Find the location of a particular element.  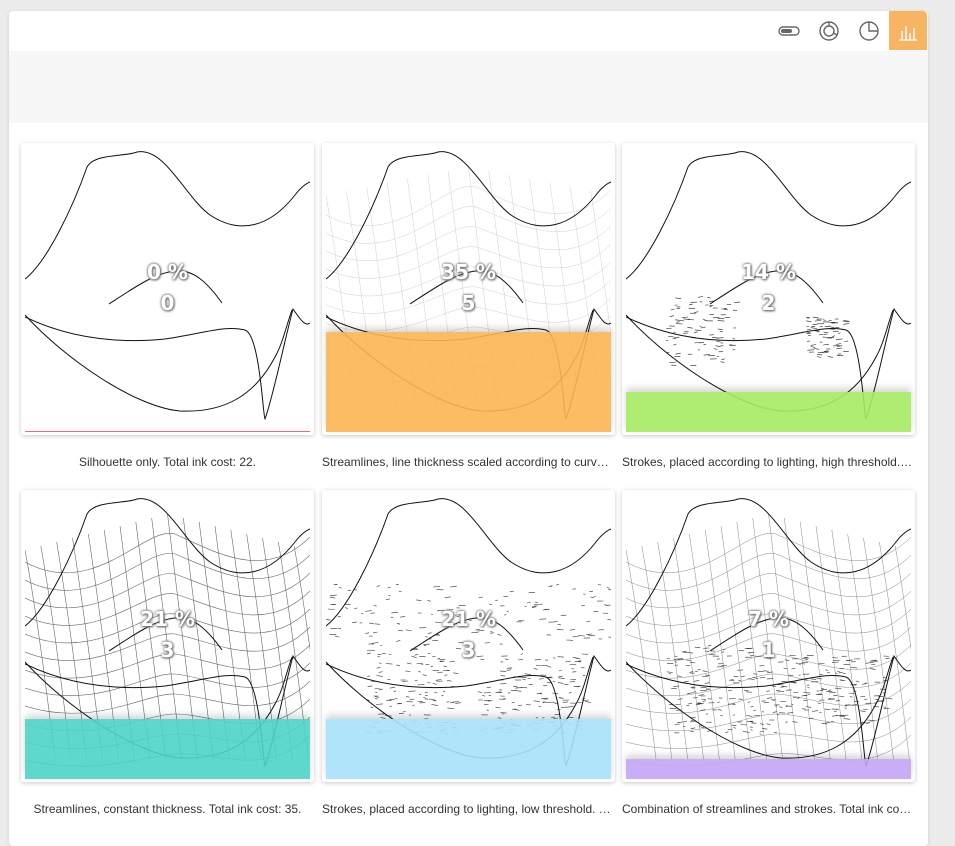

tool-donut-chart is located at coordinates (829, 30).